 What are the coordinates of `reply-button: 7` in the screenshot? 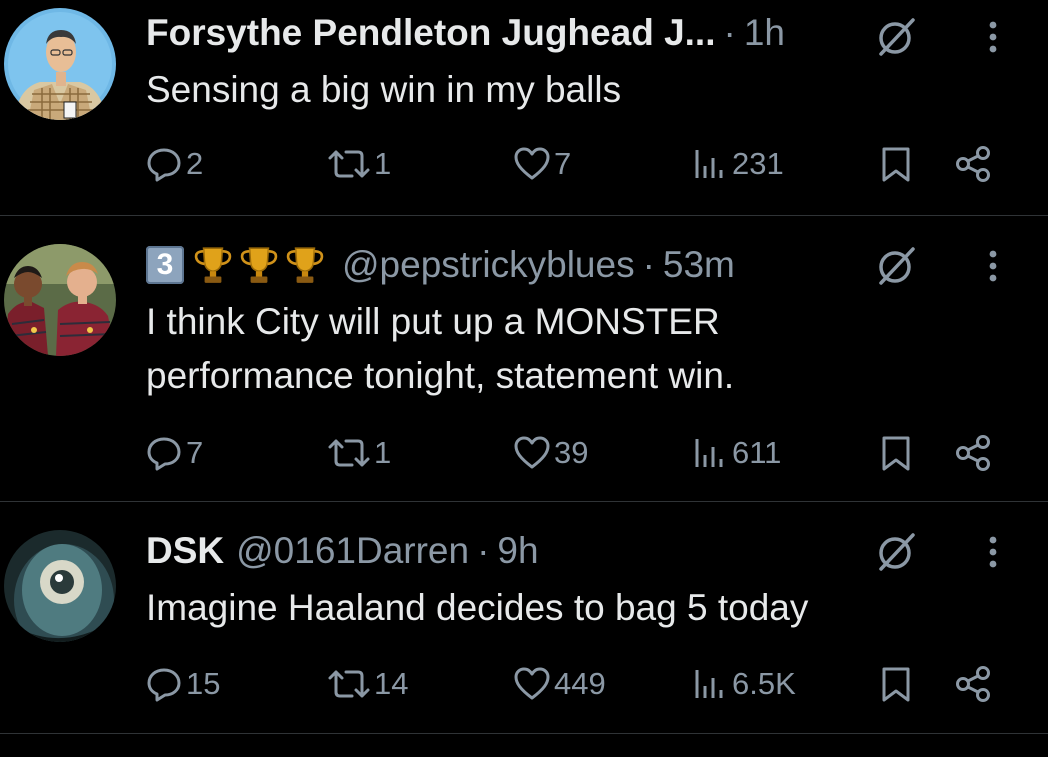 It's located at (173, 453).